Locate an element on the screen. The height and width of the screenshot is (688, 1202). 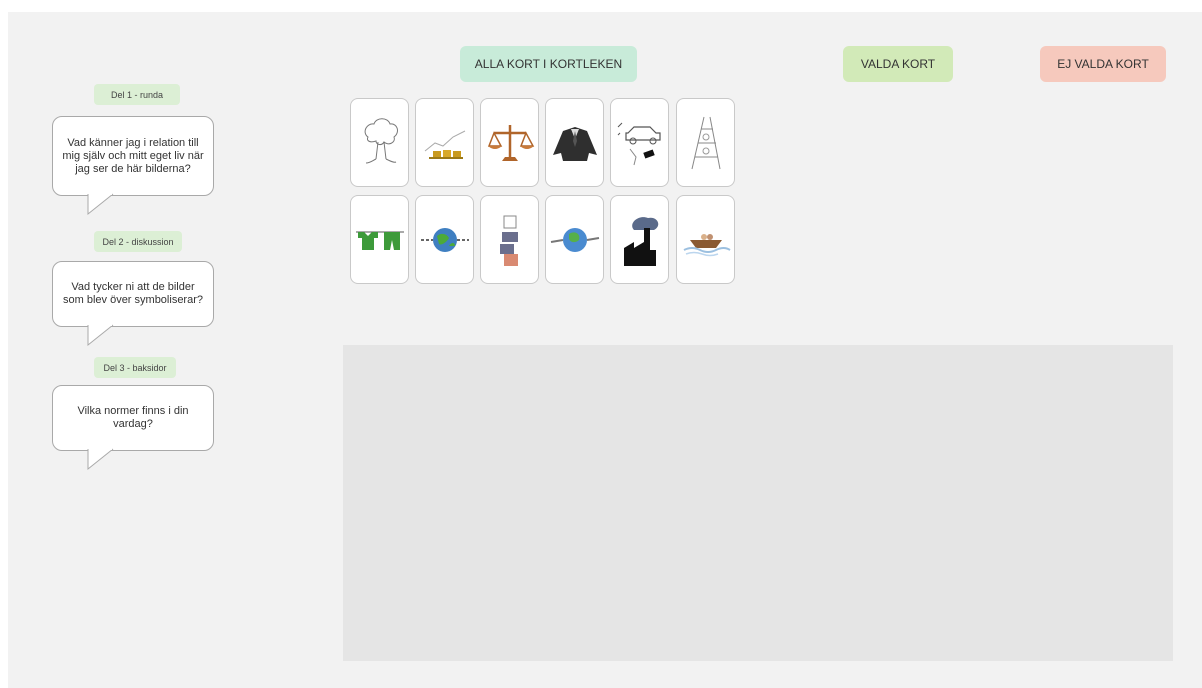
card-puzzle is located at coordinates (509, 239).